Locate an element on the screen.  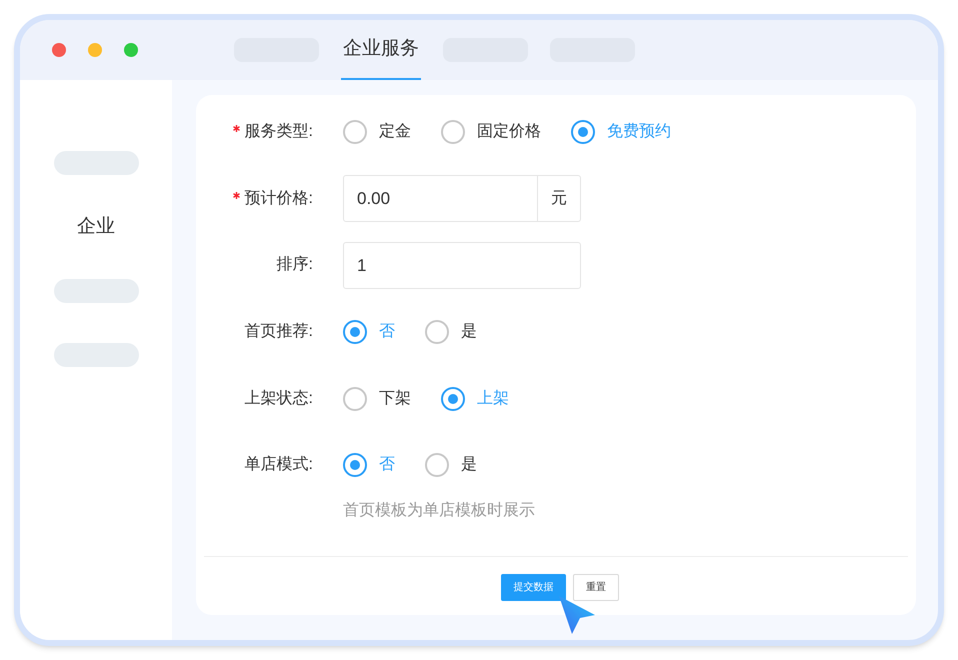
tab: 企业服务 is located at coordinates (381, 50).